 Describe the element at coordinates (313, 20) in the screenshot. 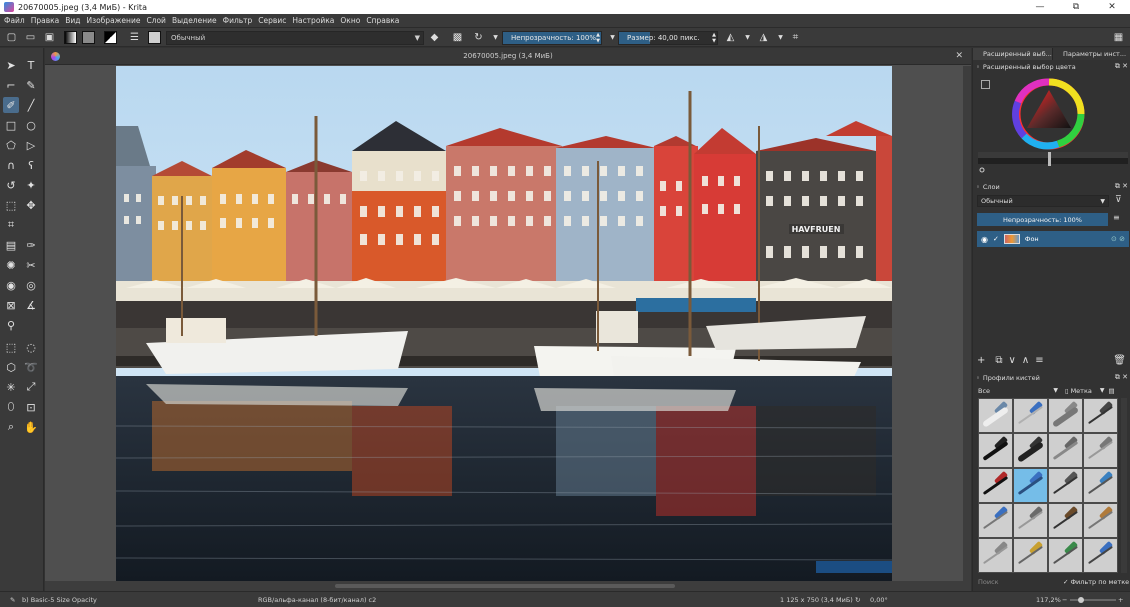

I see `menu-settings: Настройка` at that location.